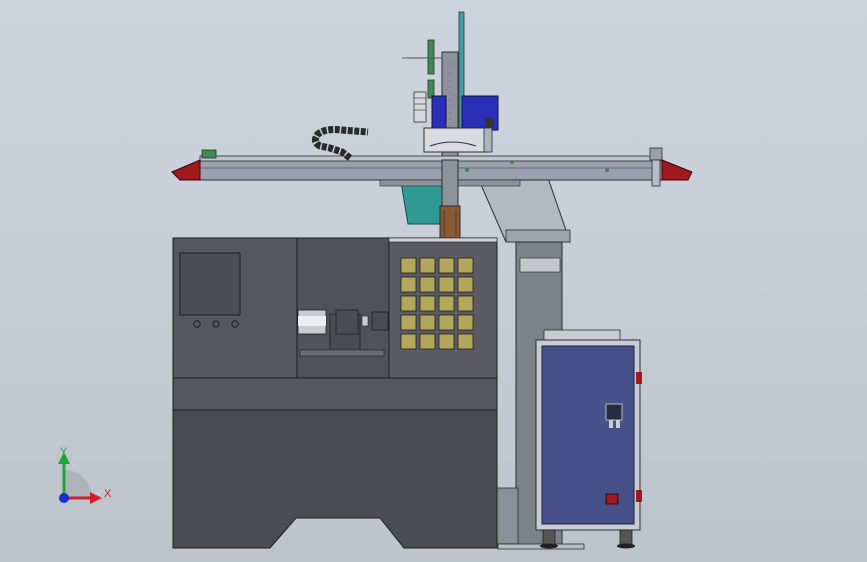 This screenshot has height=562, width=867. What do you see at coordinates (614, 412) in the screenshot?
I see `cabinet-valve` at bounding box center [614, 412].